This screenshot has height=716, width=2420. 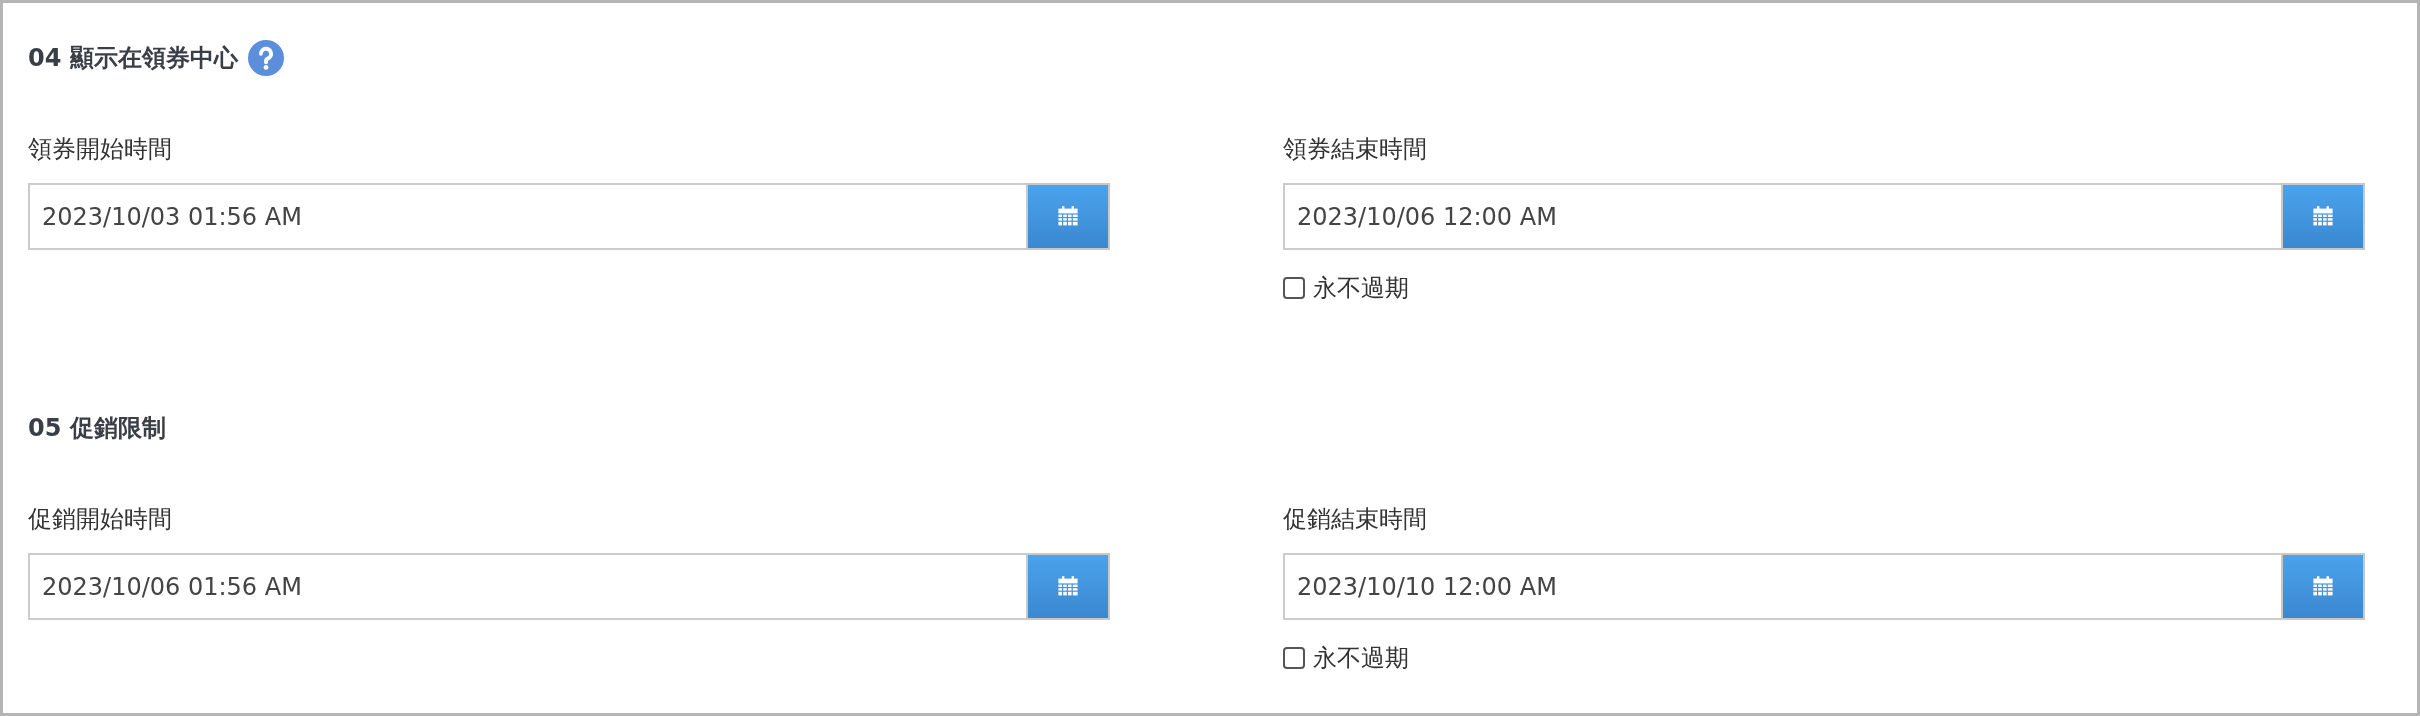 I want to click on help-icon, so click(x=265, y=58).